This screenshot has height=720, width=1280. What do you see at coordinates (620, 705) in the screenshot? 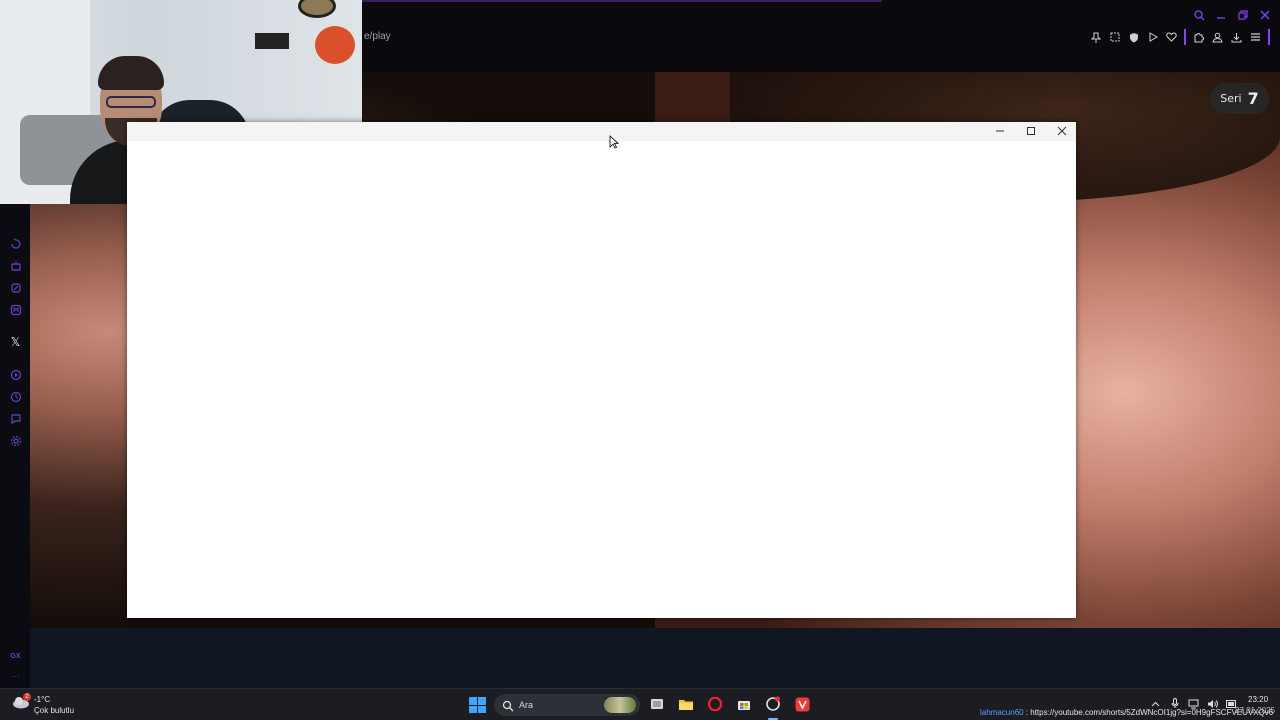
I see `search-highlight-image` at bounding box center [620, 705].